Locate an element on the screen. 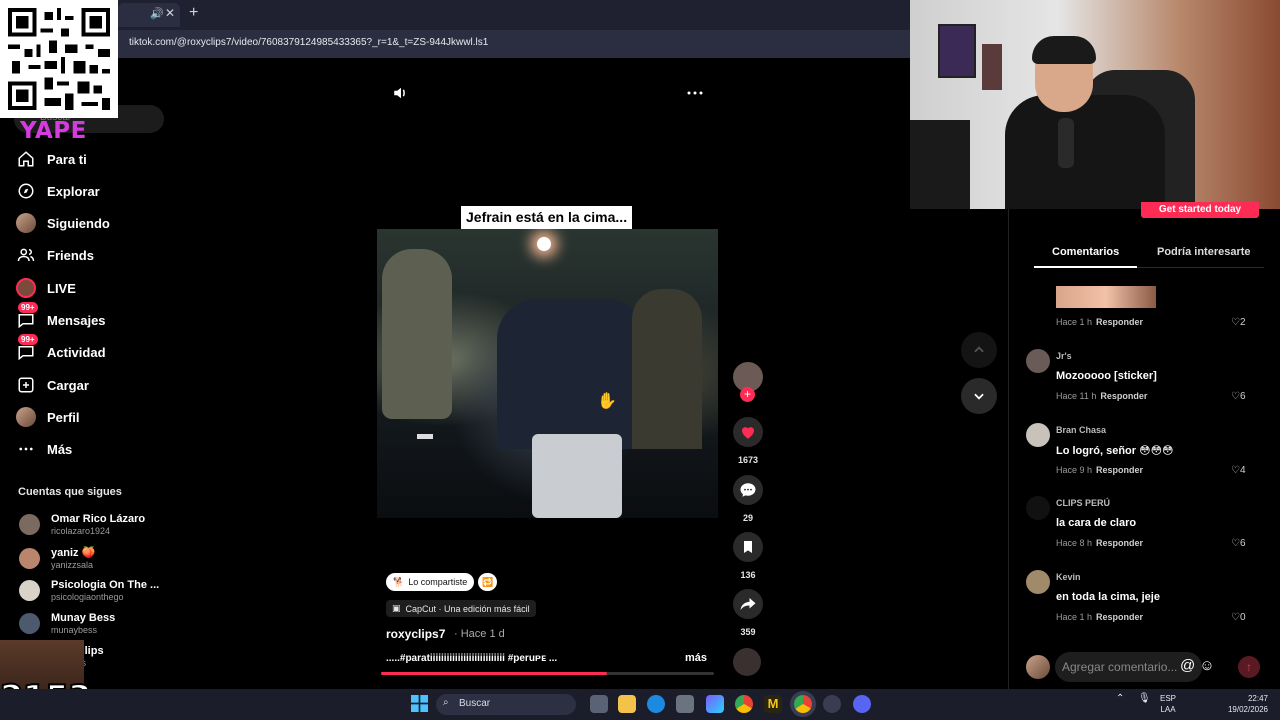 Image resolution: width=1280 pixels, height=720 pixels. sidebar-item-perfil: Perfil is located at coordinates (48, 417).